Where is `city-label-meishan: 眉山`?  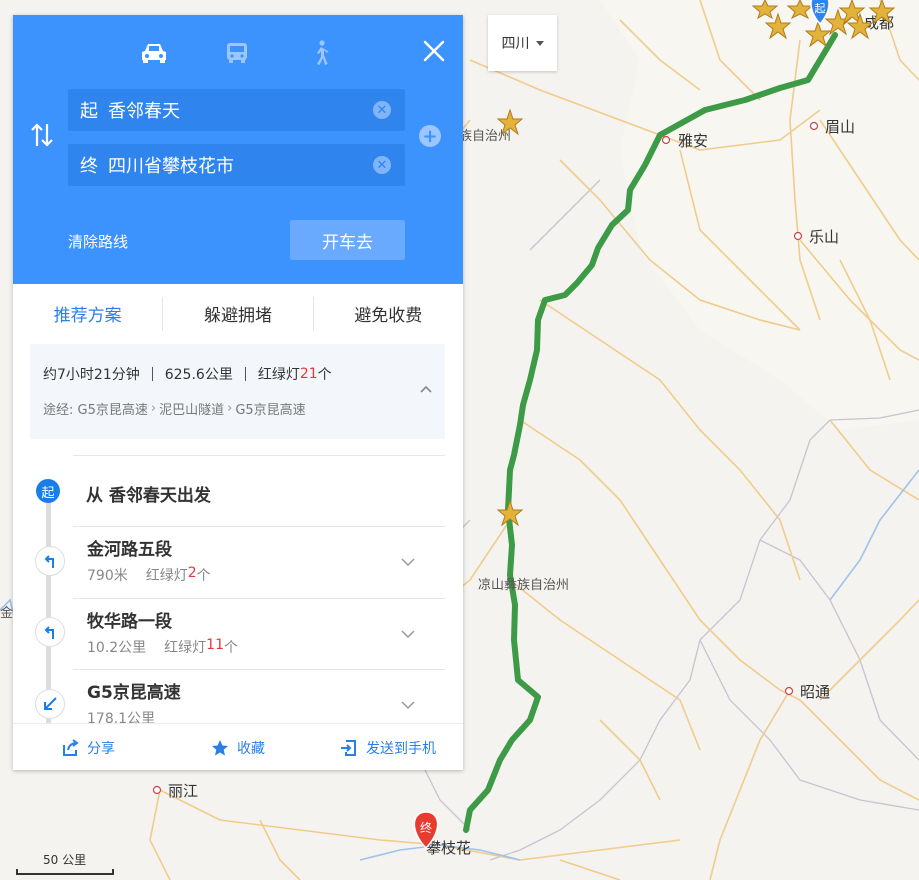 city-label-meishan: 眉山 is located at coordinates (840, 127).